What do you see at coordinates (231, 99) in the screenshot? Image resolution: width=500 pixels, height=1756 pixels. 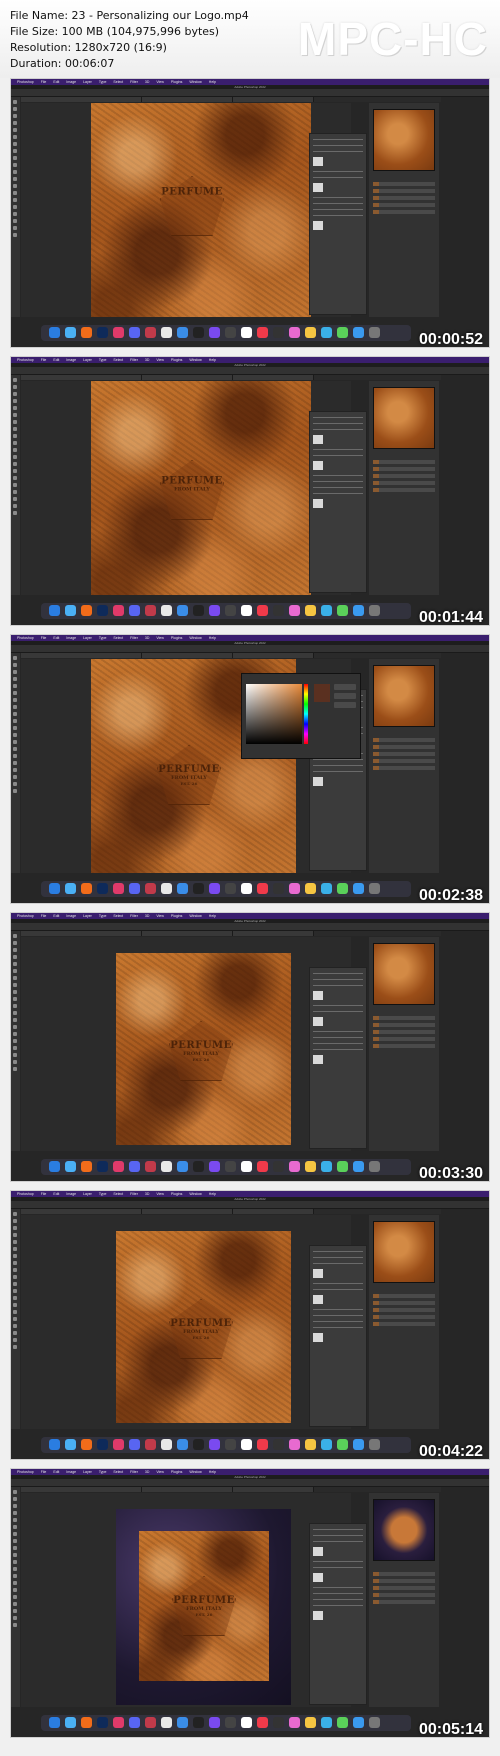 I see `document-tabs` at bounding box center [231, 99].